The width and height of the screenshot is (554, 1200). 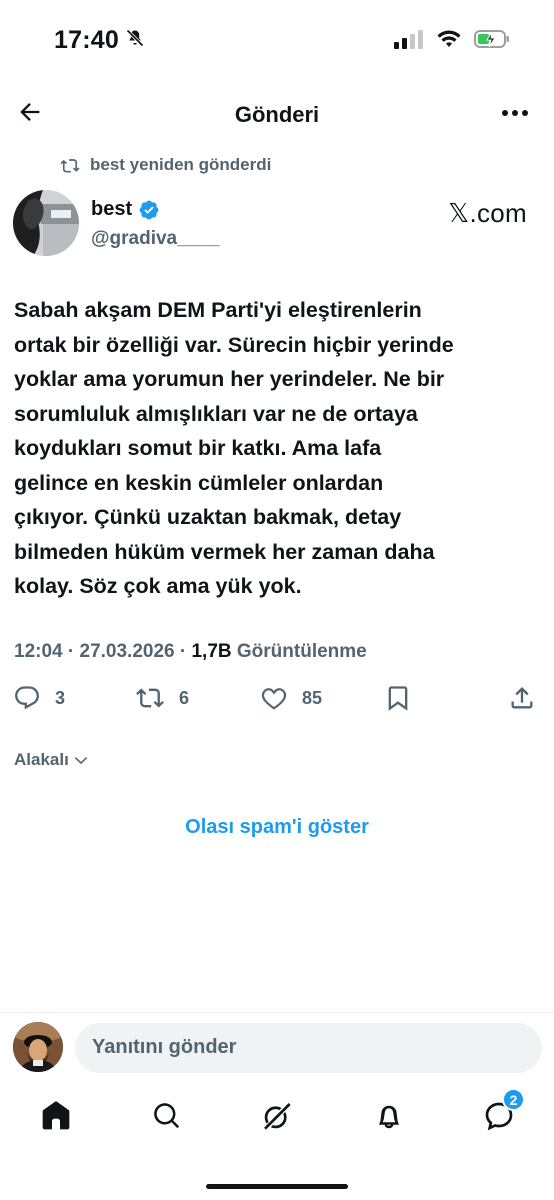 I want to click on home-icon, so click(x=56, y=1115).